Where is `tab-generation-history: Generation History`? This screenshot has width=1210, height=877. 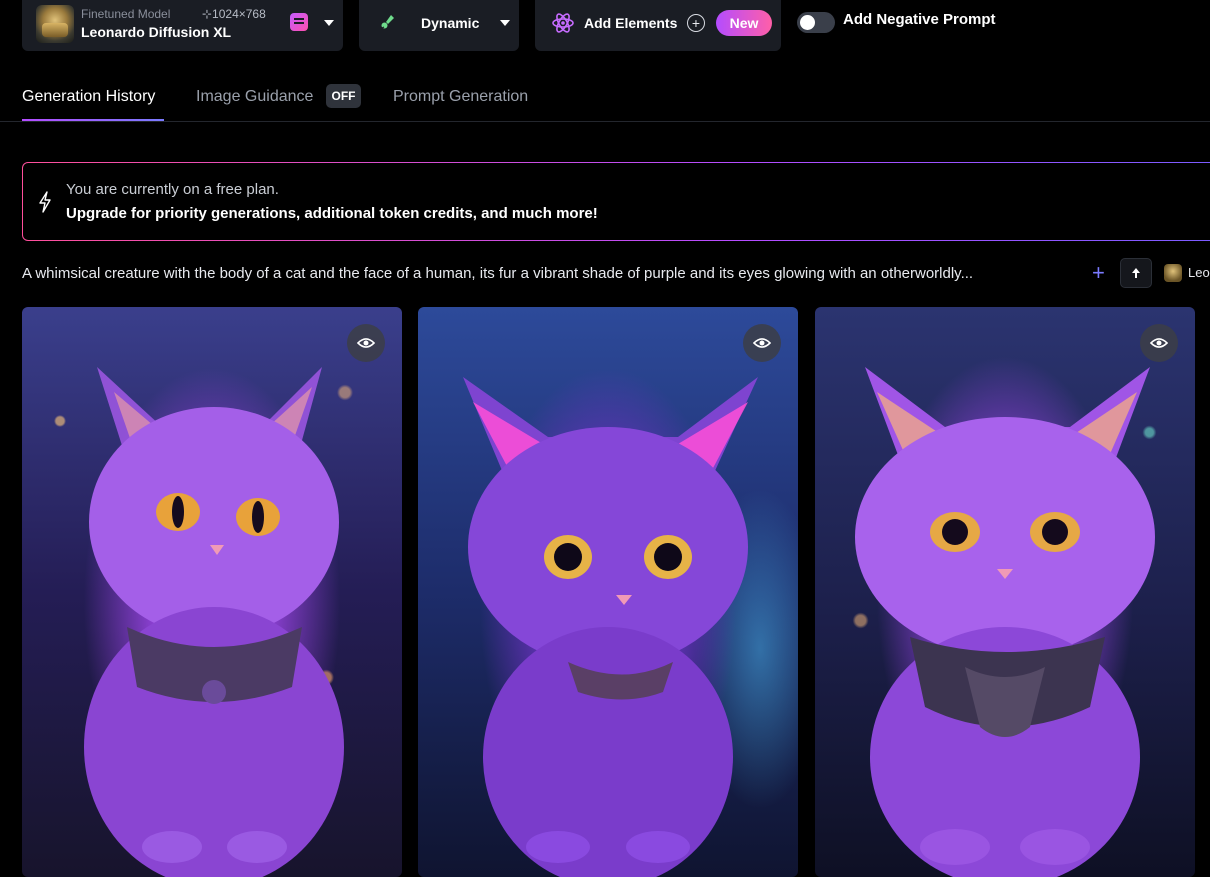
tab-generation-history: Generation History is located at coordinates (88, 97).